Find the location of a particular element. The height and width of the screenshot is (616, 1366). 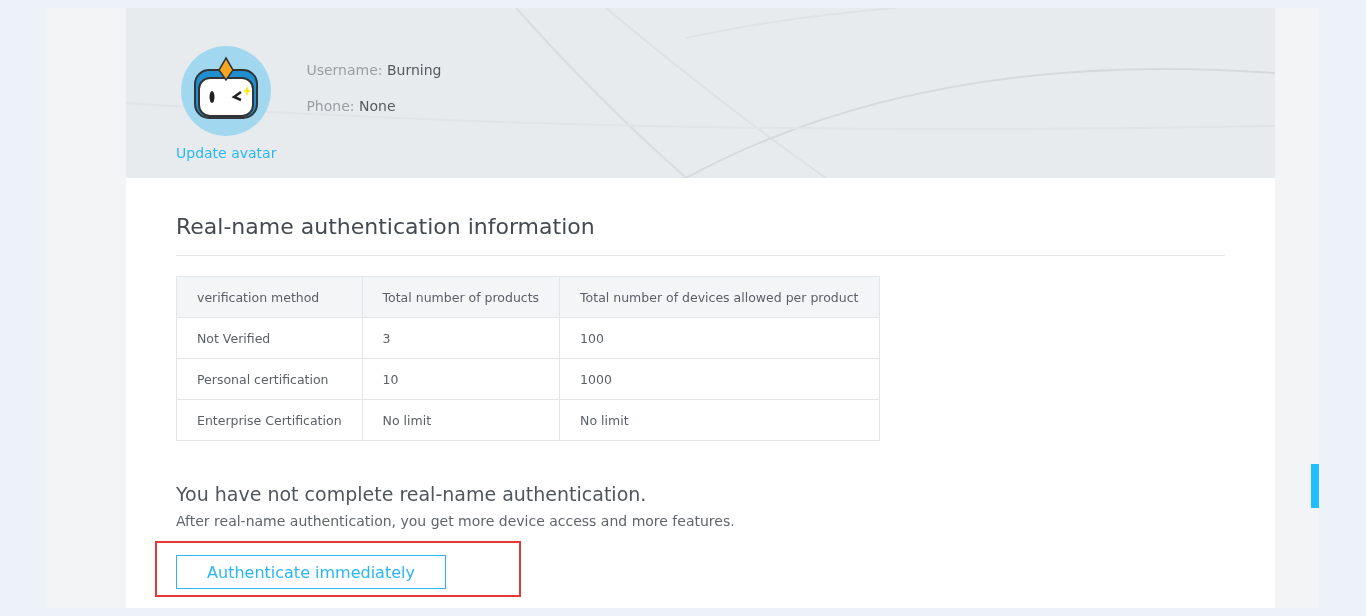

authenticate-button: Authenticate immediately is located at coordinates (311, 572).